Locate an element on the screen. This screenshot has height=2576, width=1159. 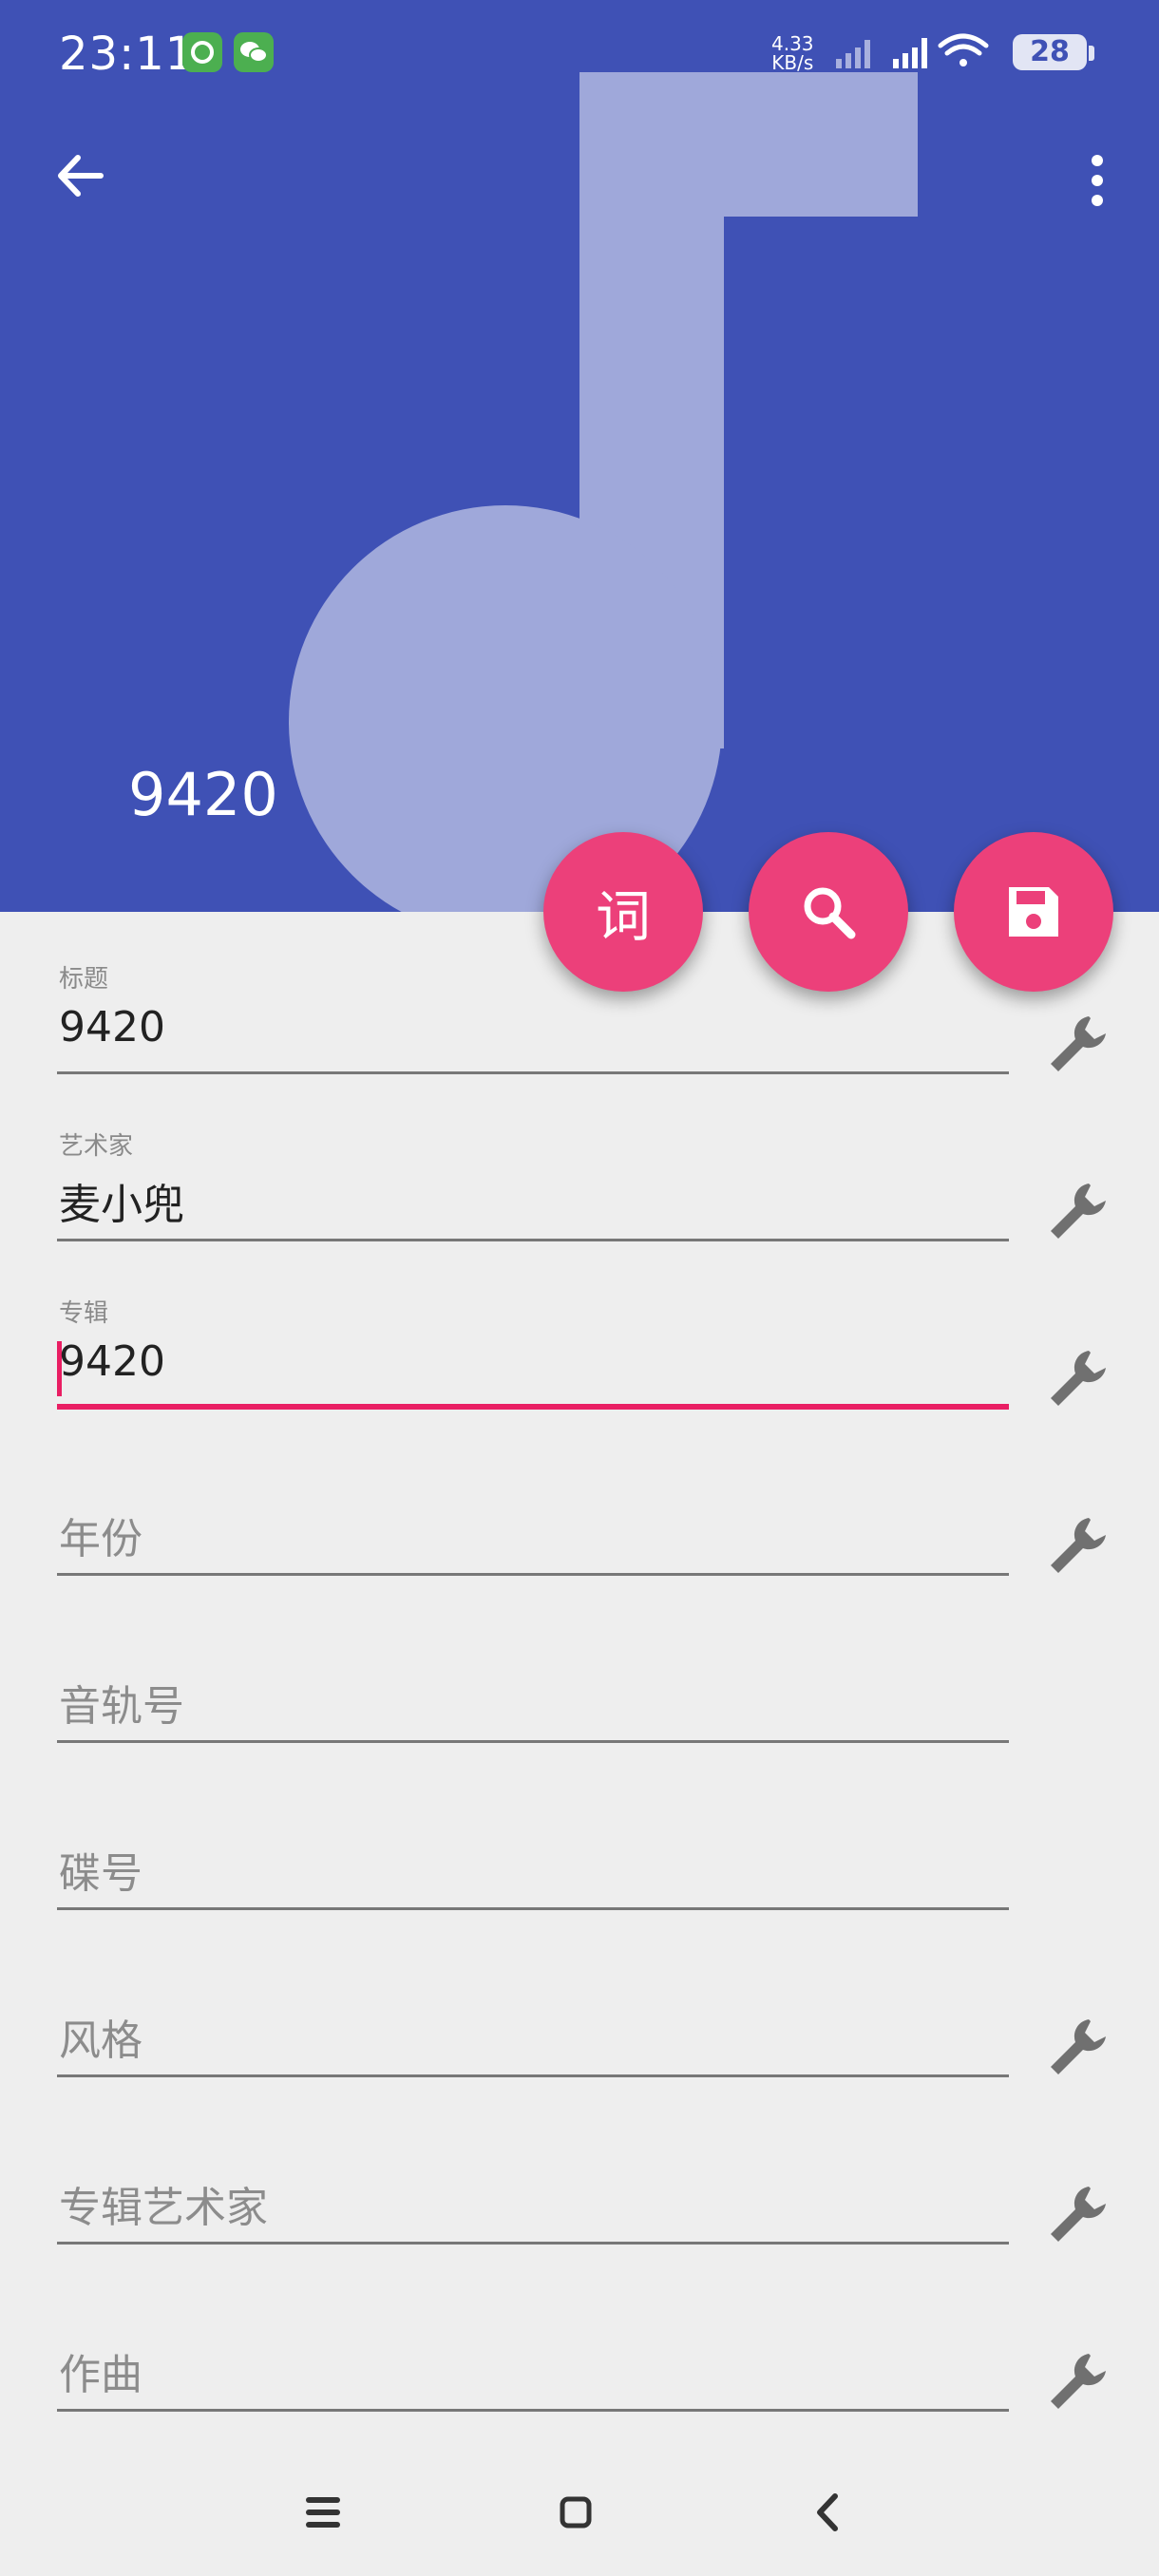
field-placeholder: 年份 is located at coordinates (100, 1535).